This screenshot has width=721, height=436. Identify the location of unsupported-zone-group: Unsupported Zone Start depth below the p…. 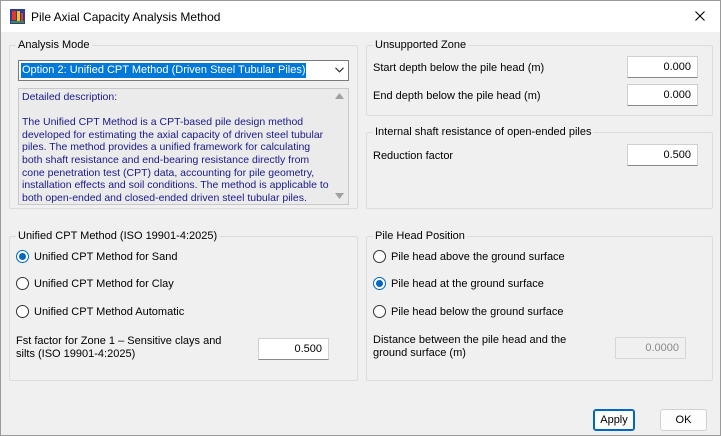
(539, 77).